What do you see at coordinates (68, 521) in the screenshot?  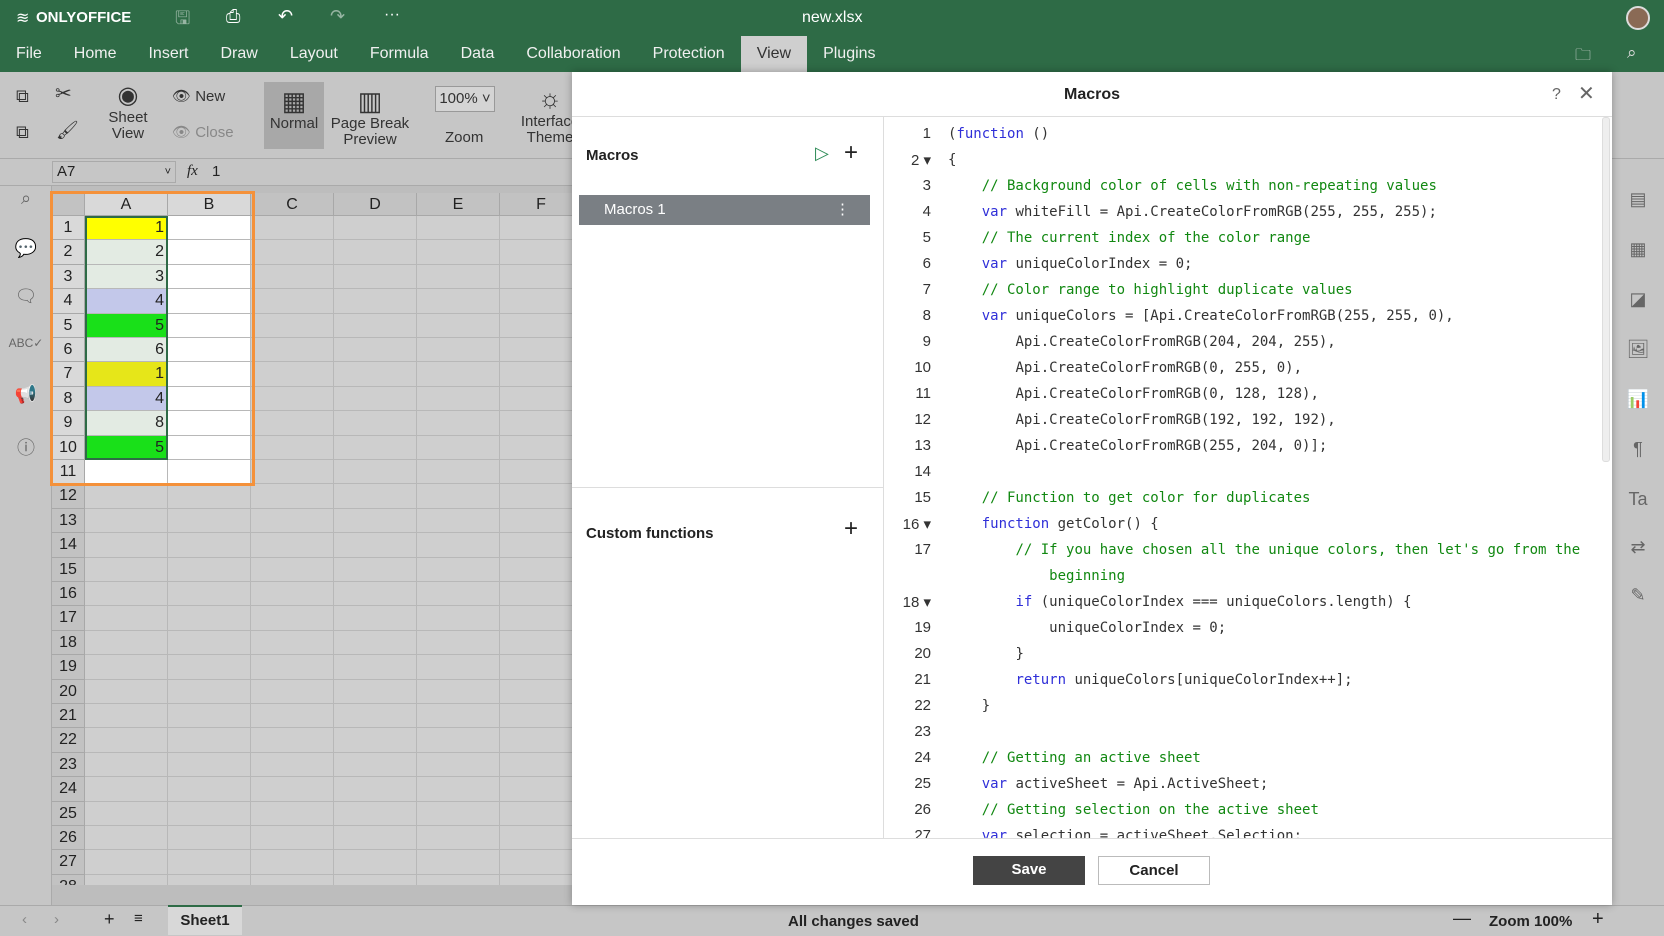 I see `row-header: 13` at bounding box center [68, 521].